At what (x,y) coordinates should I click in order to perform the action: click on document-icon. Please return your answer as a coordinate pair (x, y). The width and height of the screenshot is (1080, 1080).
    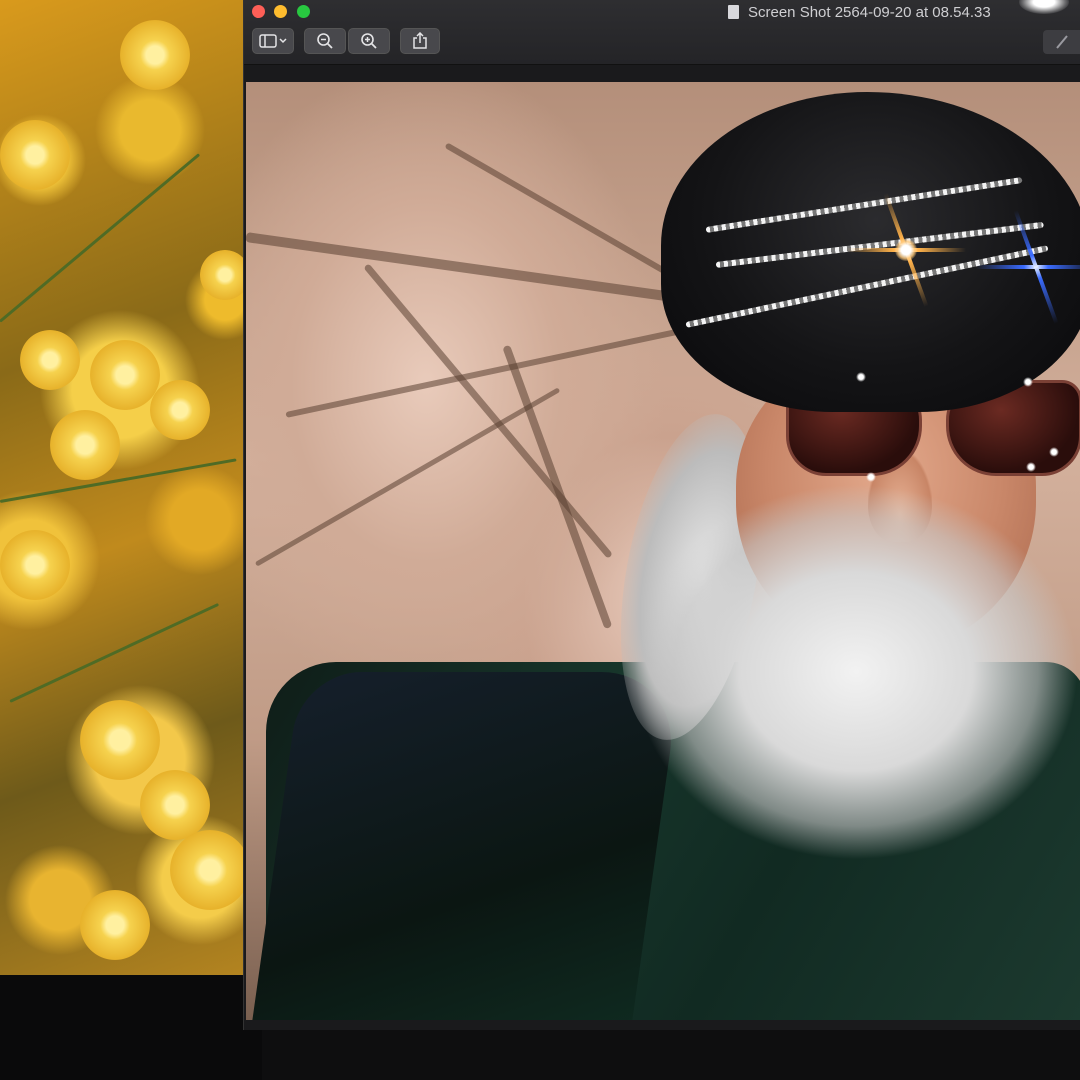
    Looking at the image, I should click on (733, 12).